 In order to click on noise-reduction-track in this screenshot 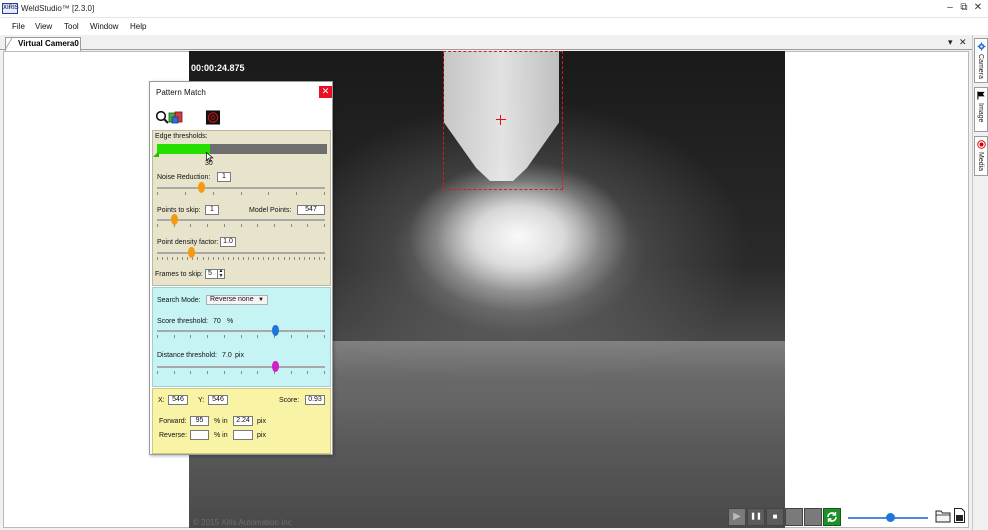, I will do `click(241, 188)`.